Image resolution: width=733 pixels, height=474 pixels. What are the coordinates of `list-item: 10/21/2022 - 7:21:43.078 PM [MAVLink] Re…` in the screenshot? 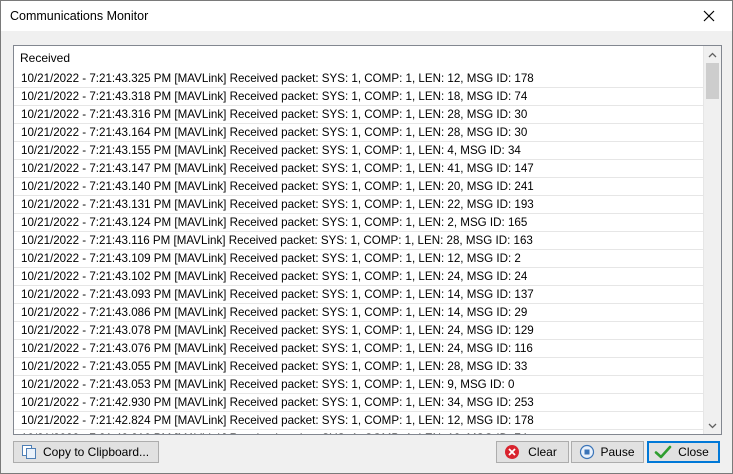 It's located at (359, 331).